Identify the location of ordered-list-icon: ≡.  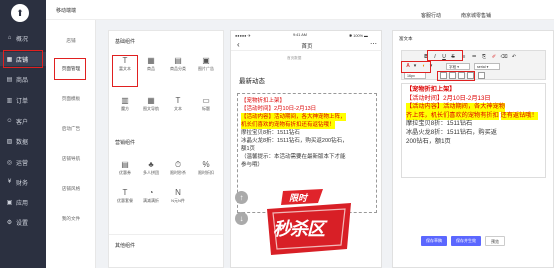
(464, 57).